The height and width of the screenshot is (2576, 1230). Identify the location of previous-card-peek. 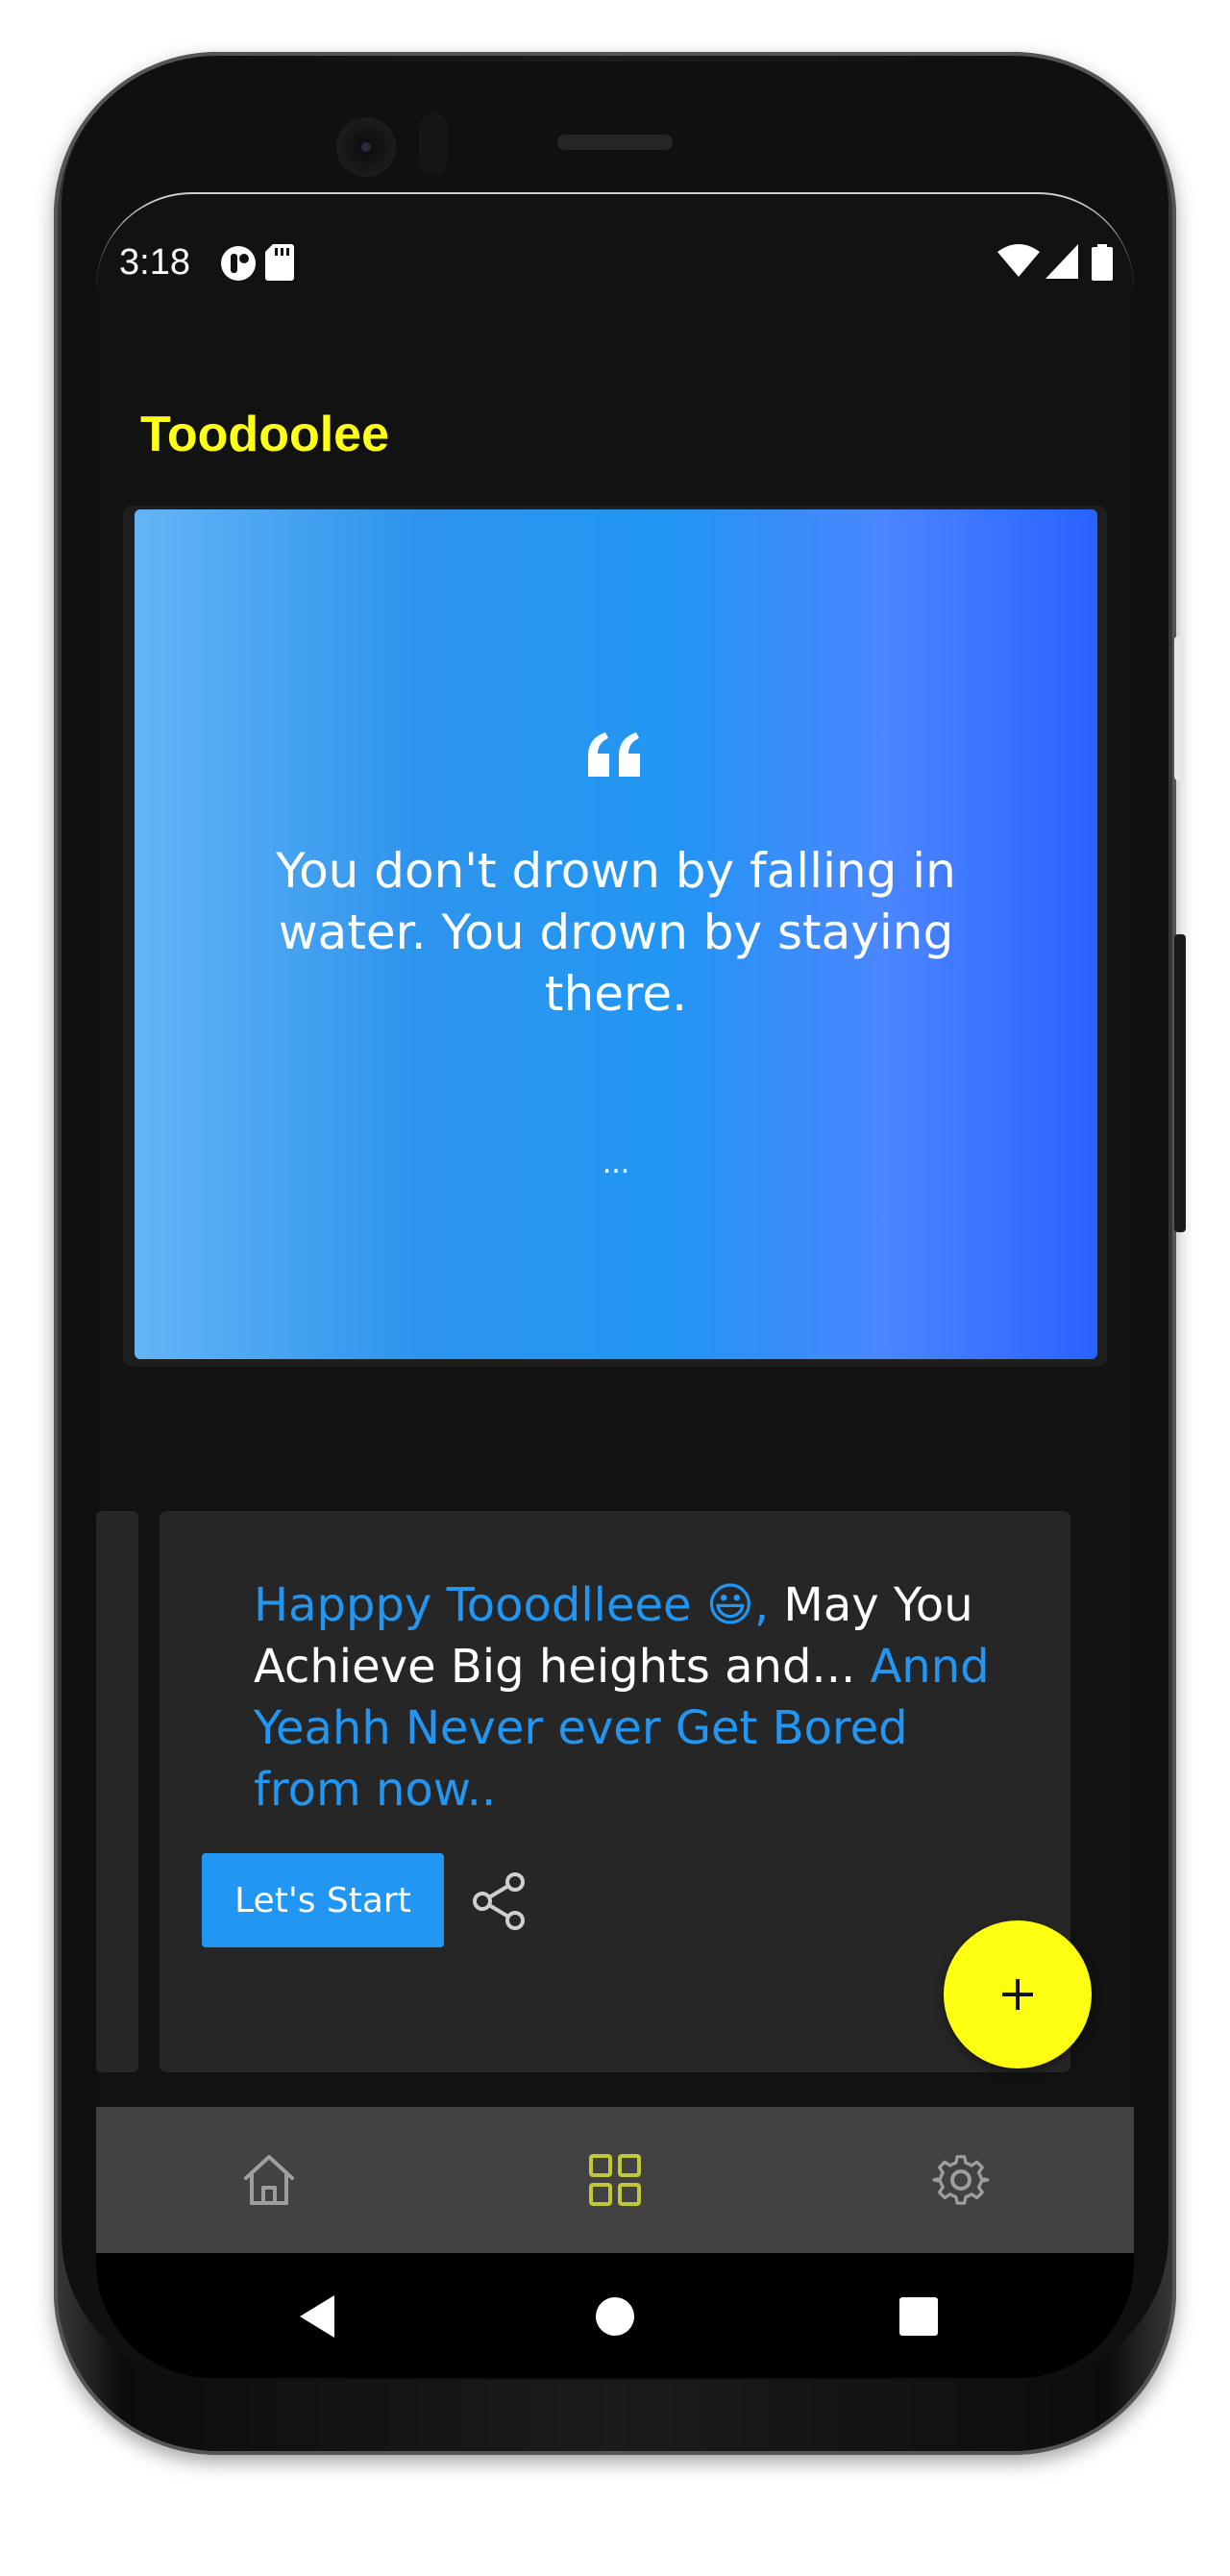
(117, 1792).